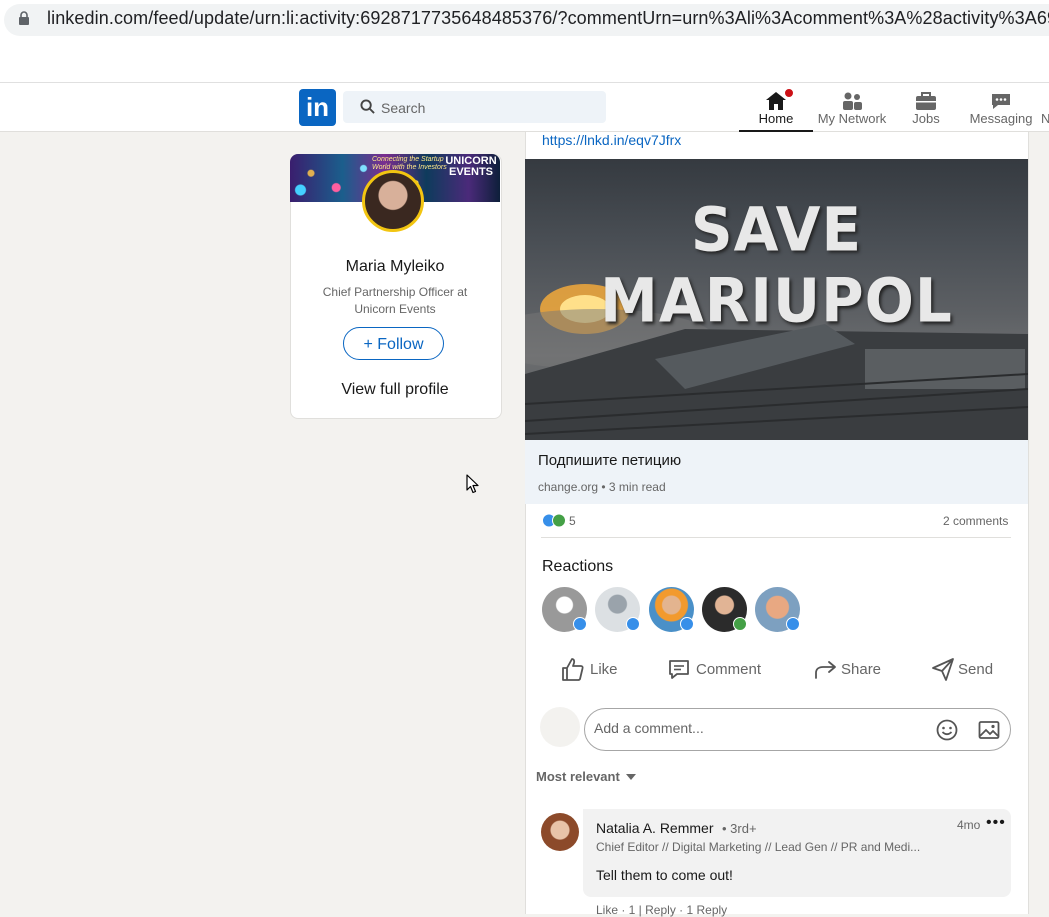 This screenshot has width=1049, height=917. I want to click on notification-badge, so click(789, 93).